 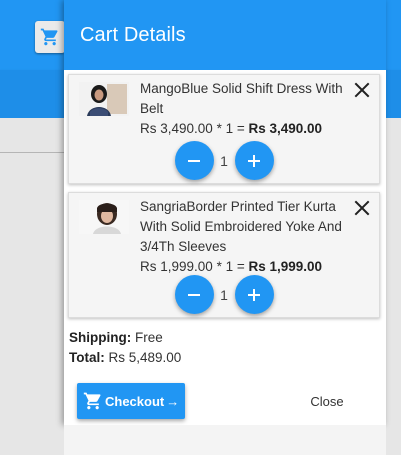 I want to click on header-cart-button, so click(x=50, y=37).